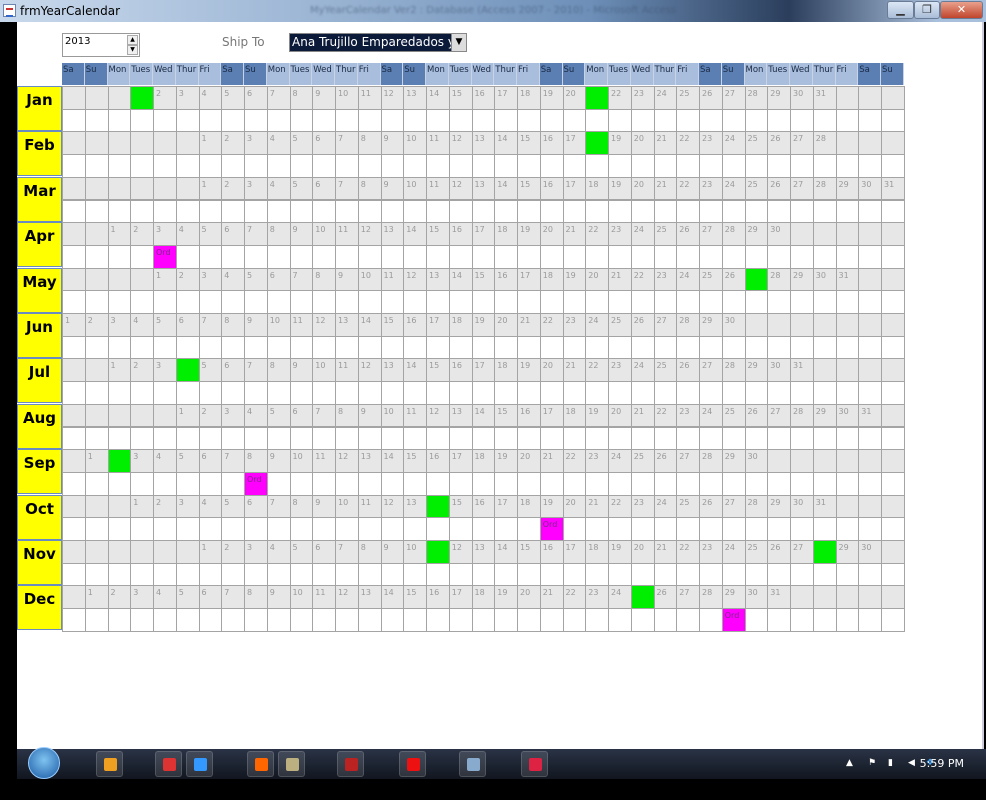 The width and height of the screenshot is (986, 800). What do you see at coordinates (119, 597) in the screenshot?
I see `day-cell: 2` at bounding box center [119, 597].